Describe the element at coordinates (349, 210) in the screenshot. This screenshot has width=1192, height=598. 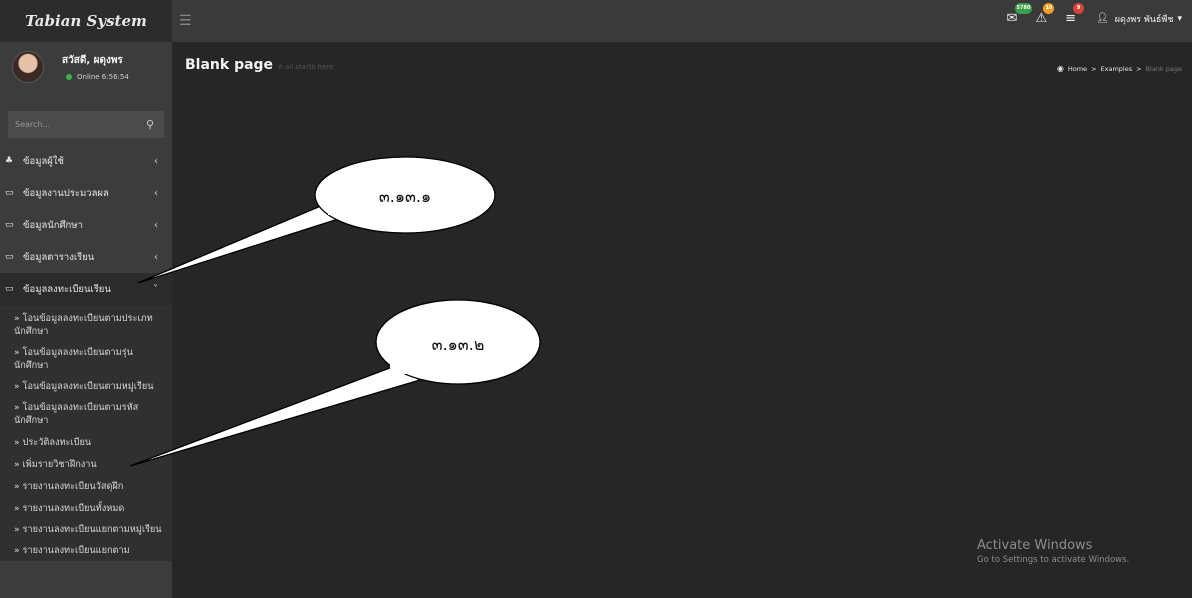
I see `callout-1-join` at that location.